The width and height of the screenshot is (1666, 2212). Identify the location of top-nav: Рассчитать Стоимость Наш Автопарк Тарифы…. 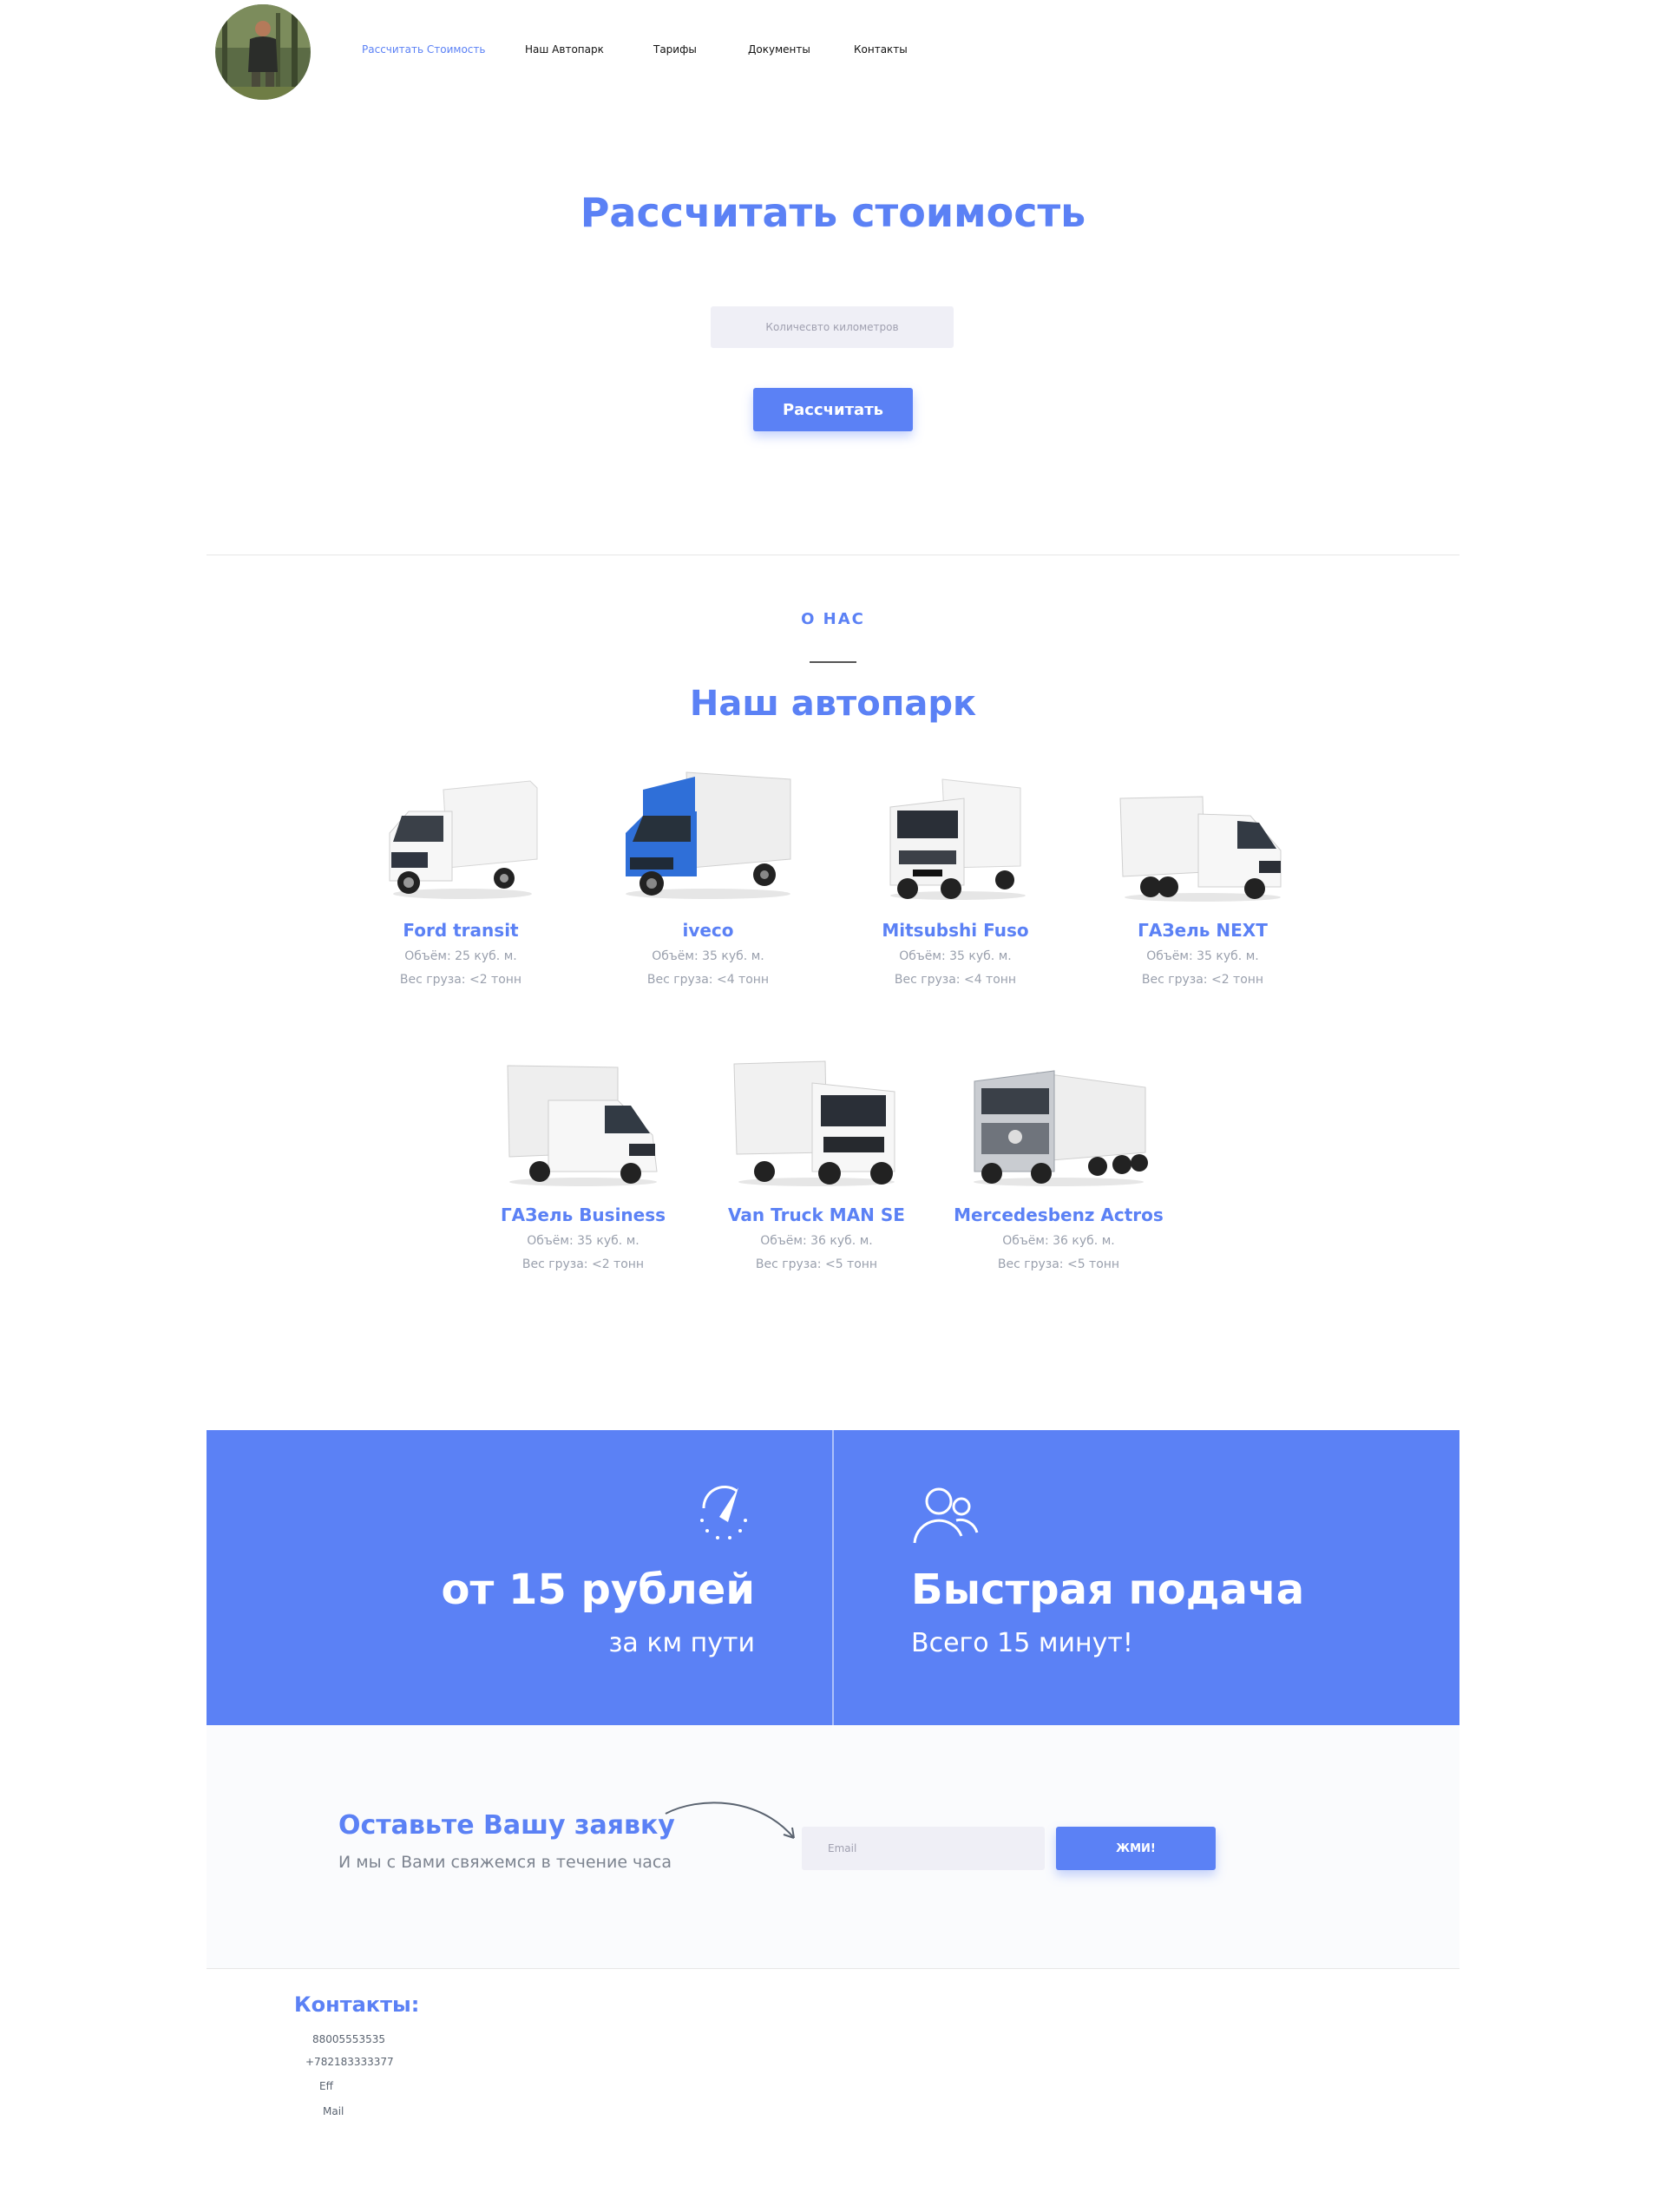
(833, 52).